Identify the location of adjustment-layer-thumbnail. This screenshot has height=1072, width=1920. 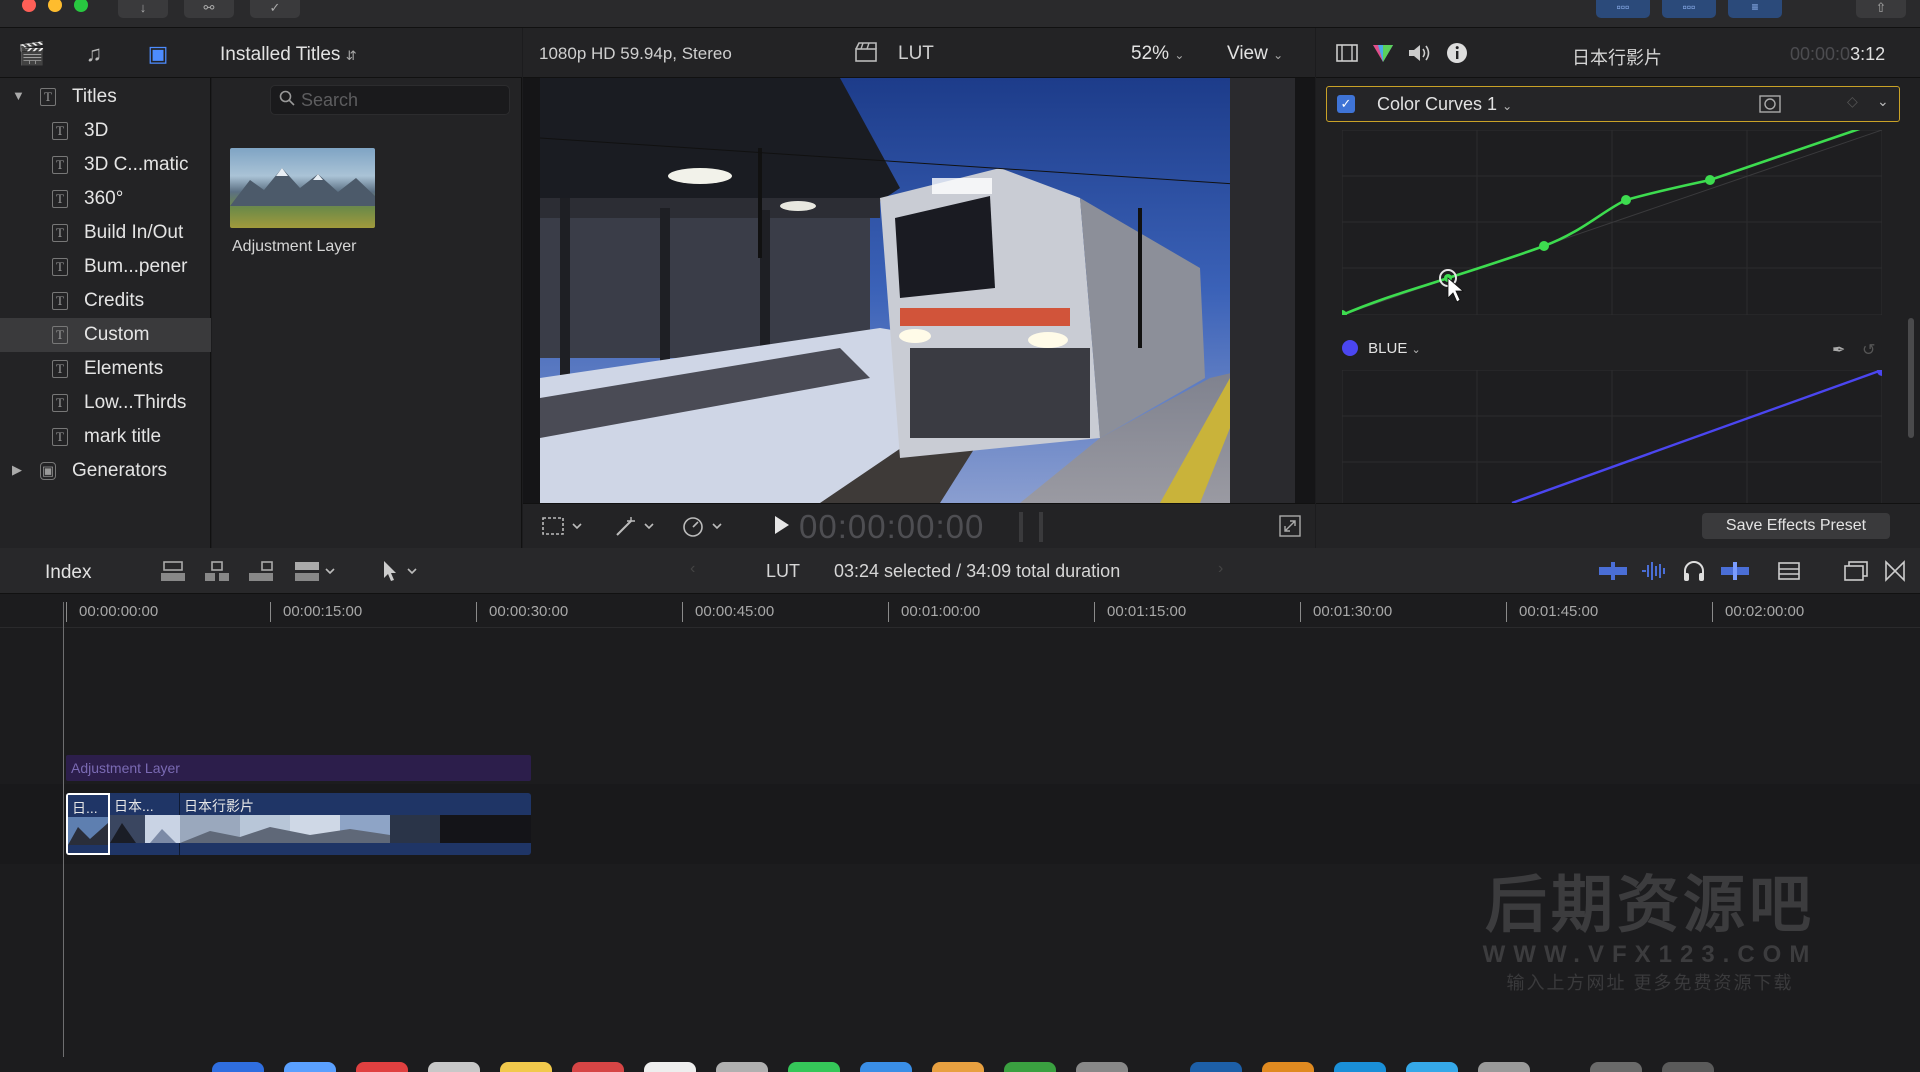
(302, 188).